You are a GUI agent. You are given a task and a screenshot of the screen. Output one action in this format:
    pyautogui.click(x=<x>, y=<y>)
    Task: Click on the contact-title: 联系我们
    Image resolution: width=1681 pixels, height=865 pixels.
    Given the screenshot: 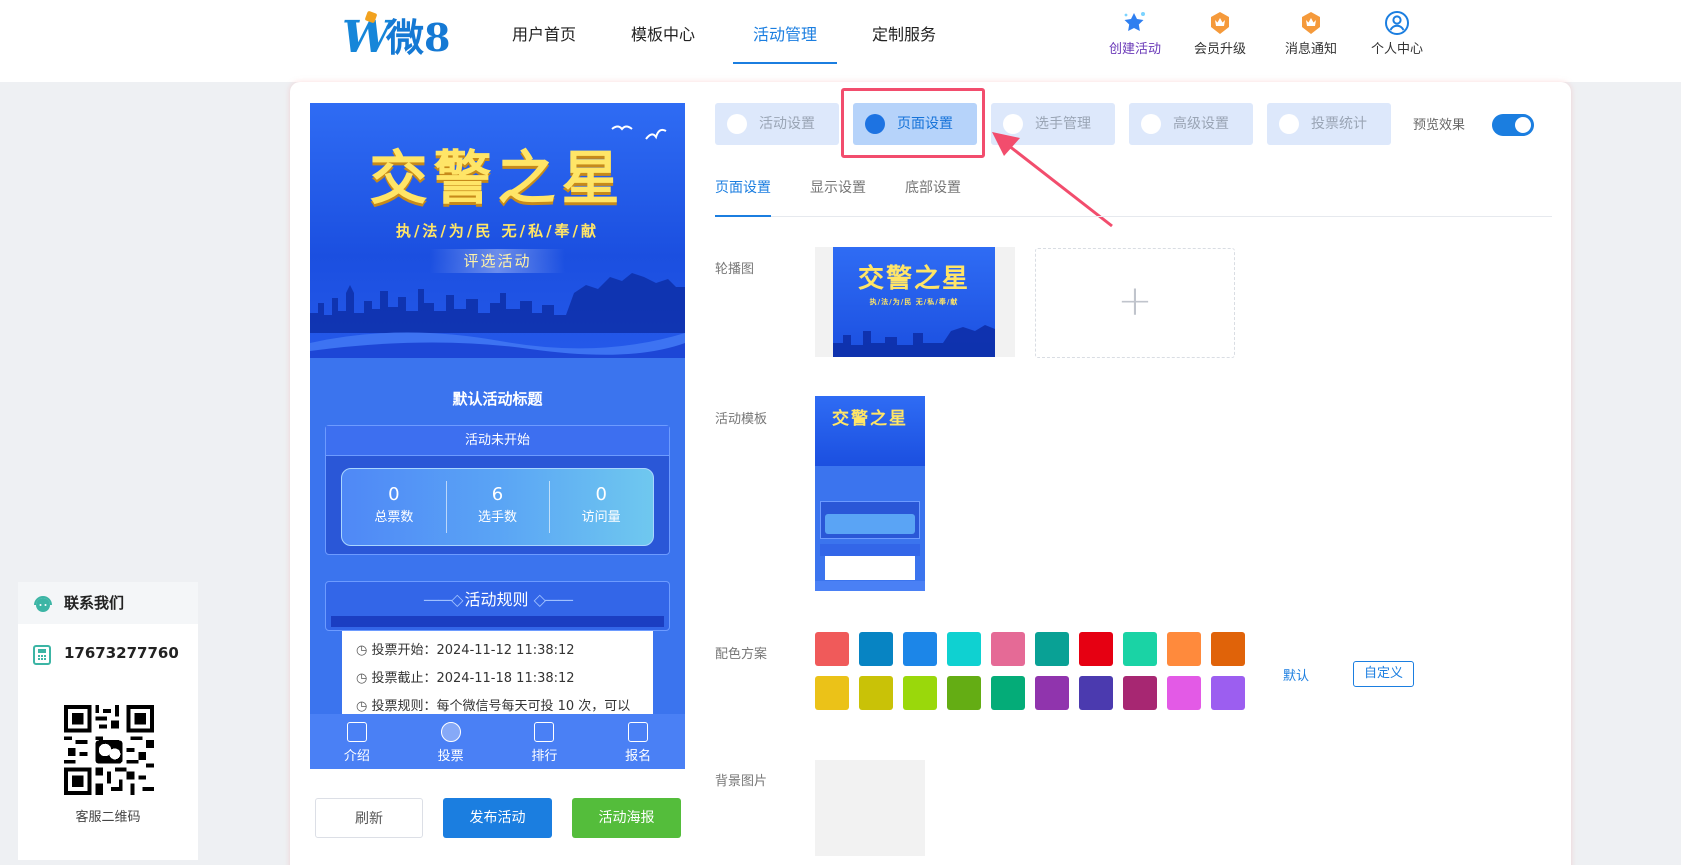 What is the action you would take?
    pyautogui.click(x=94, y=603)
    